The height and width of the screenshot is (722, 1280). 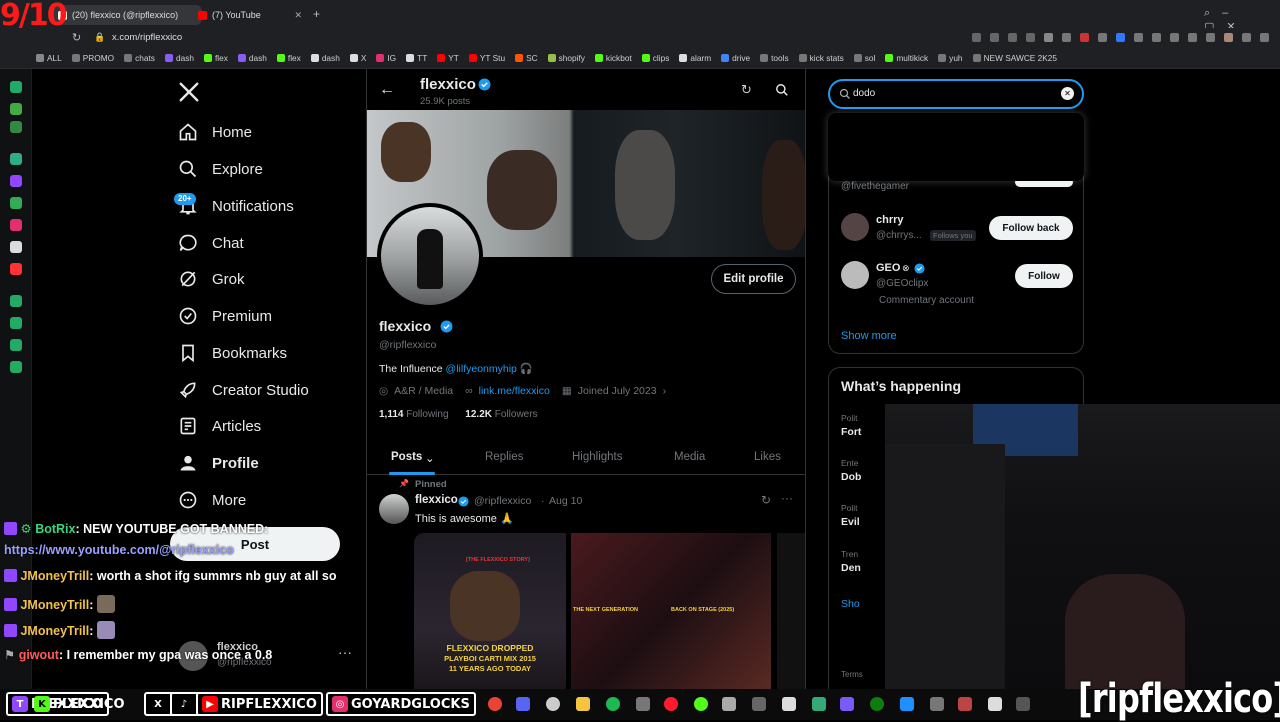 What do you see at coordinates (436, 500) in the screenshot?
I see `post-author-name: flexxico` at bounding box center [436, 500].